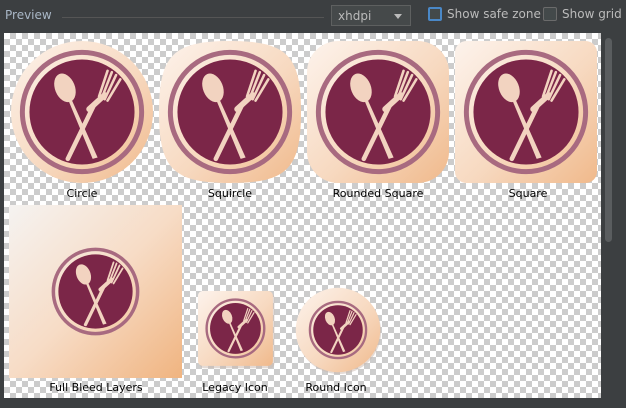 The width and height of the screenshot is (626, 408). I want to click on icon-caption: Legacy Icon, so click(235, 387).